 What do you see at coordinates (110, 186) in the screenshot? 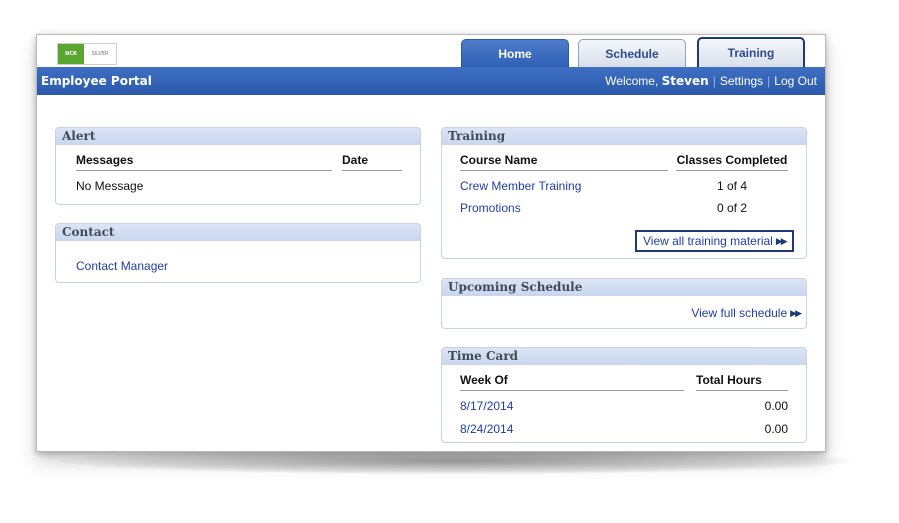
I see `no-message-text: No Message` at bounding box center [110, 186].